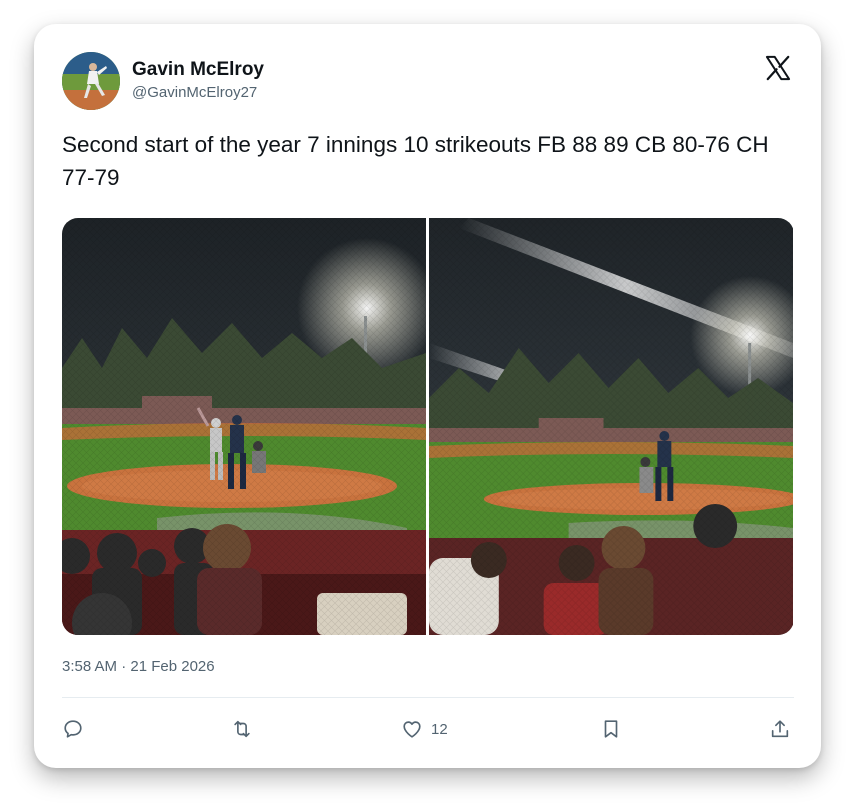 The width and height of the screenshot is (854, 811). What do you see at coordinates (412, 729) in the screenshot?
I see `heart-icon` at bounding box center [412, 729].